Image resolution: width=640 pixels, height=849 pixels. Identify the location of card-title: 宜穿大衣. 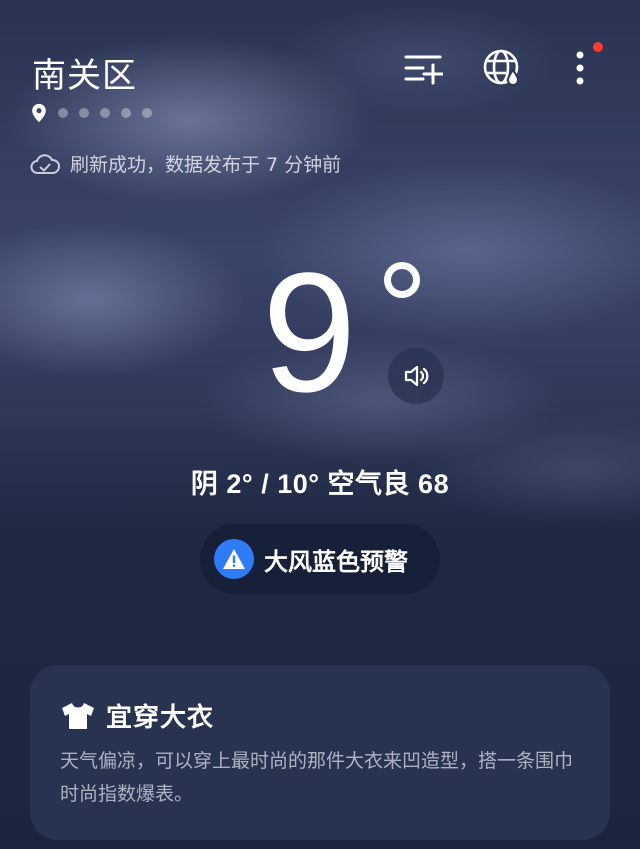
(160, 718).